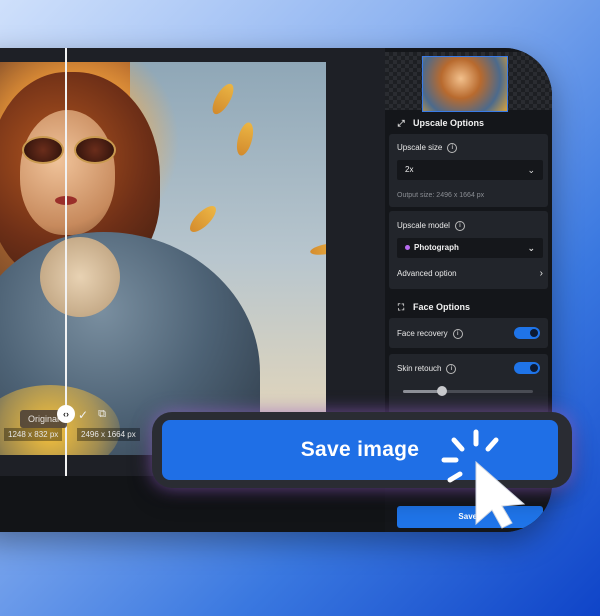 The width and height of the screenshot is (600, 616). I want to click on upscale-size-label-row: Upscale size i, so click(427, 148).